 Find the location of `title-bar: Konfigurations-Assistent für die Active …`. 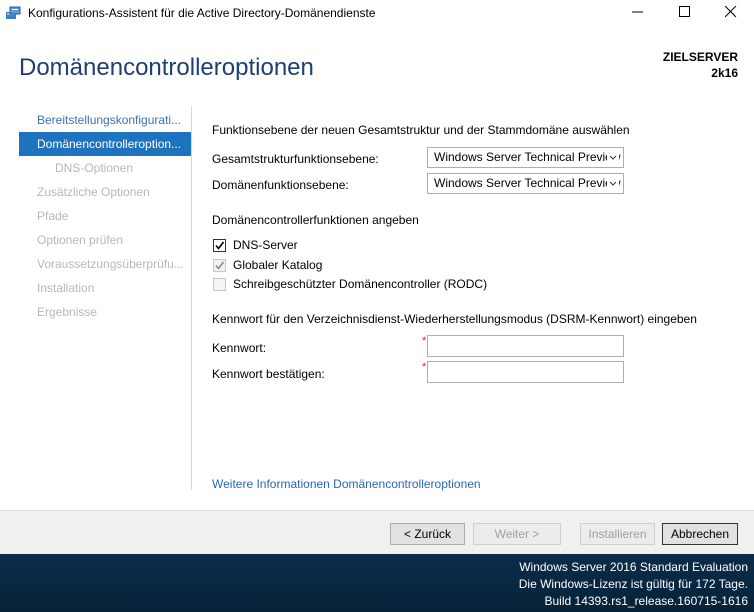

title-bar: Konfigurations-Assistent für die Active … is located at coordinates (377, 13).